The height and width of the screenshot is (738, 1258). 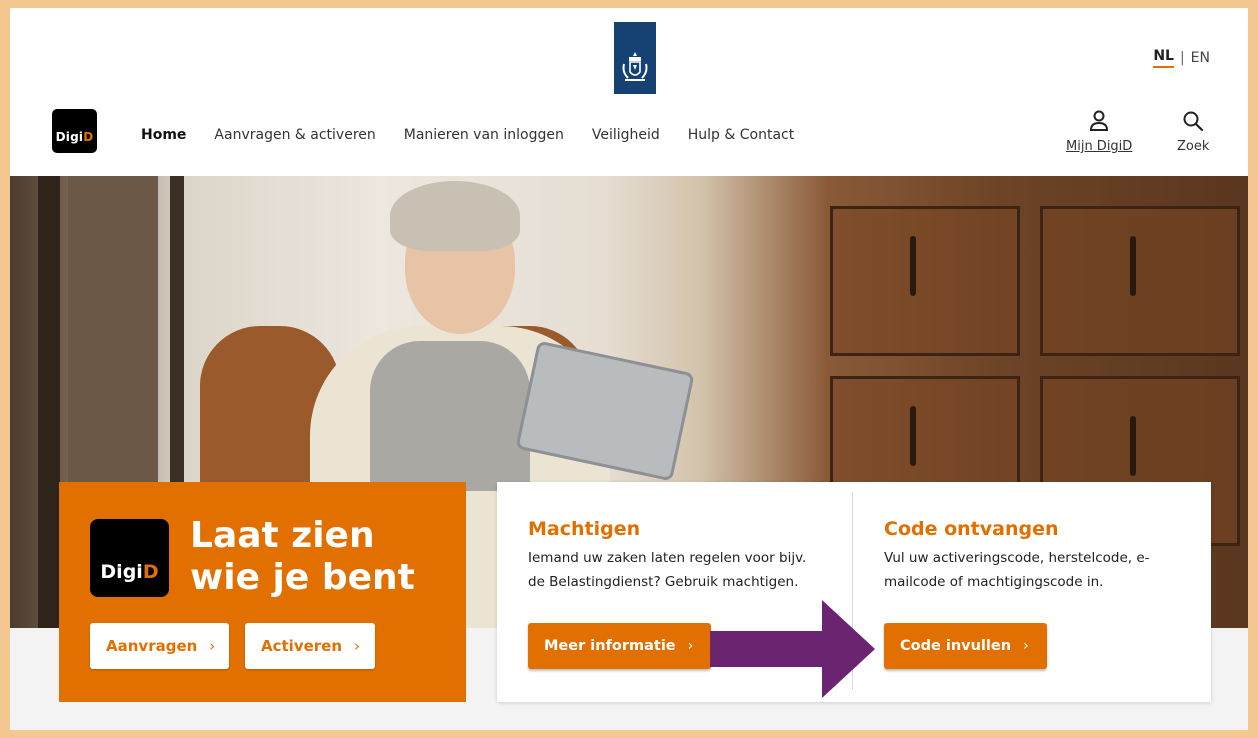 I want to click on digid-large-text-a: Digi, so click(x=121, y=572).